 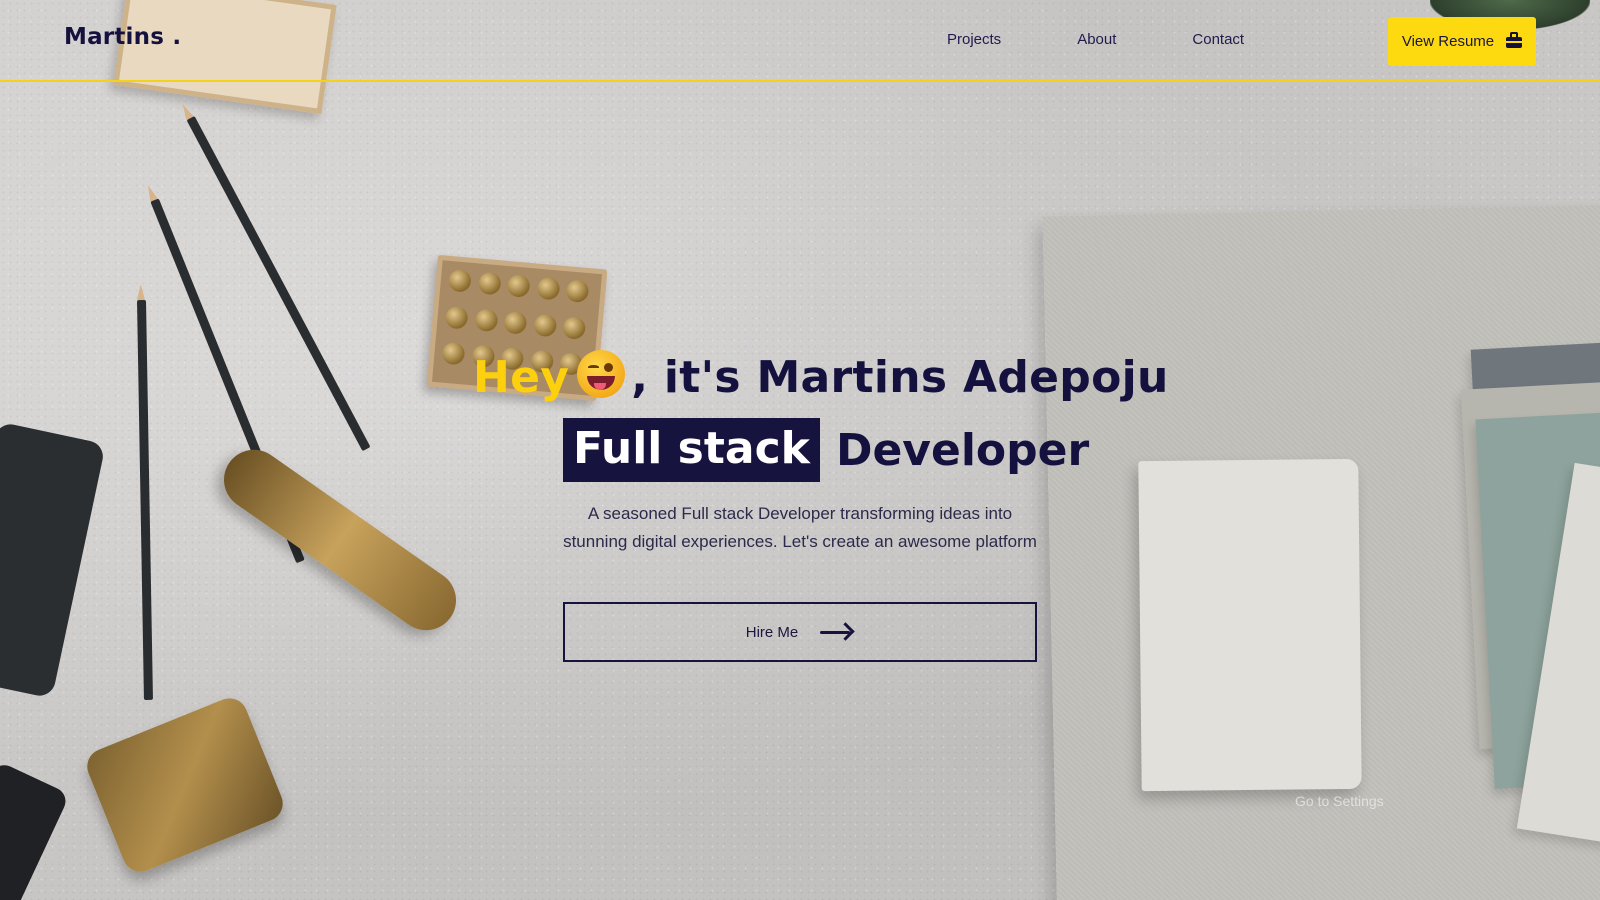 I want to click on main-nav: Projects About Contact, so click(x=1133, y=39).